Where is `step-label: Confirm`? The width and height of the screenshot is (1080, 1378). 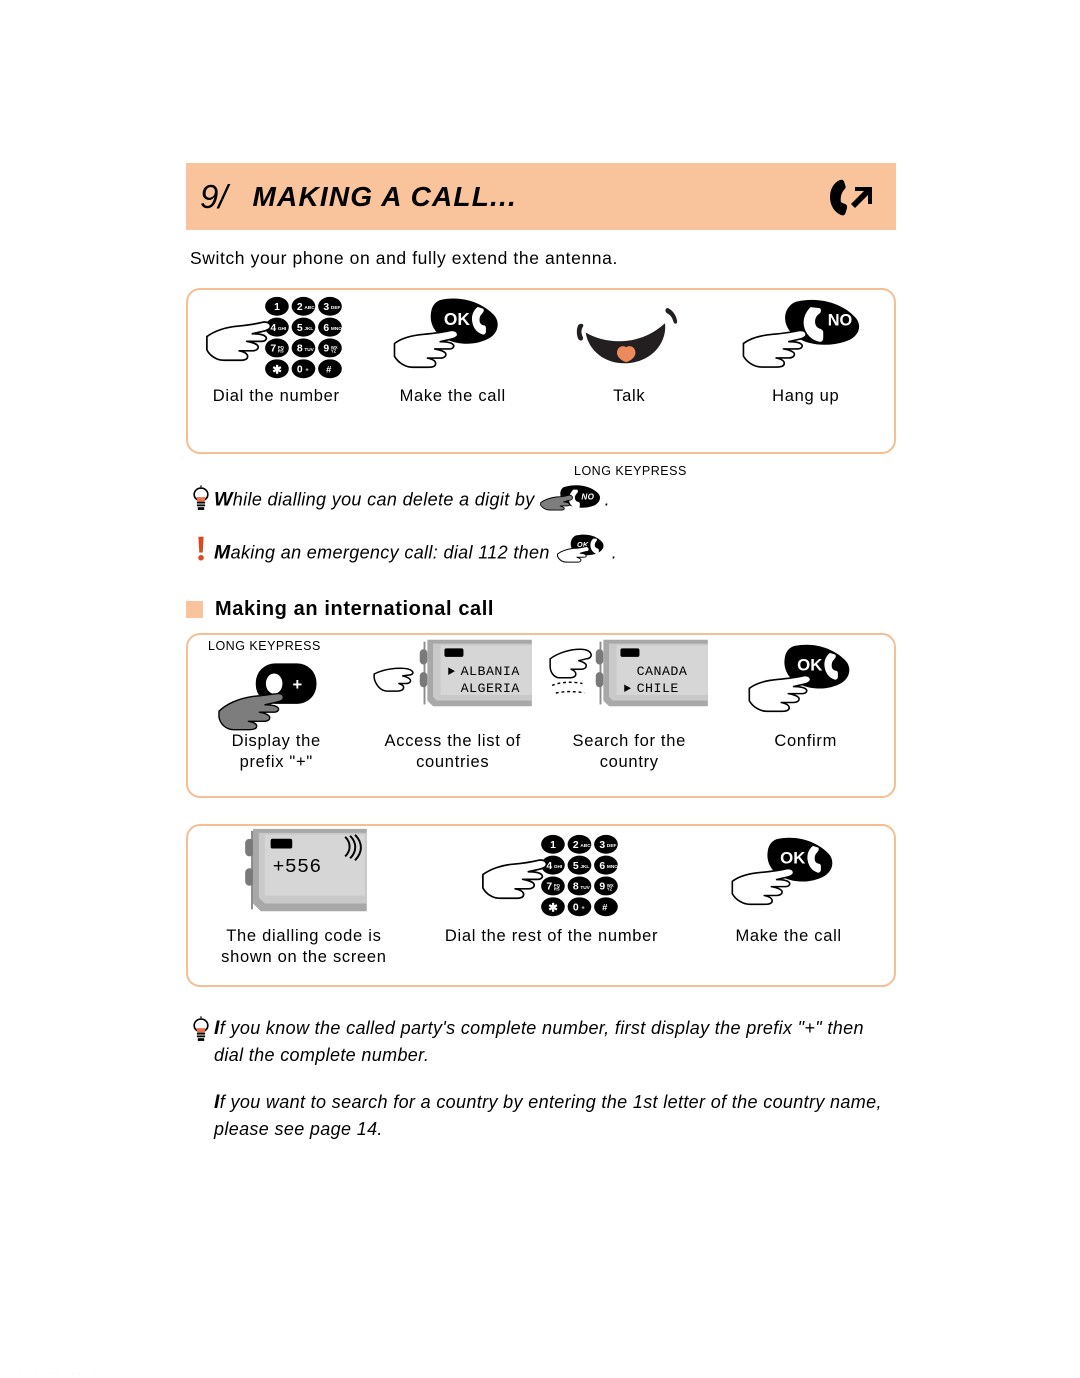
step-label: Confirm is located at coordinates (806, 741).